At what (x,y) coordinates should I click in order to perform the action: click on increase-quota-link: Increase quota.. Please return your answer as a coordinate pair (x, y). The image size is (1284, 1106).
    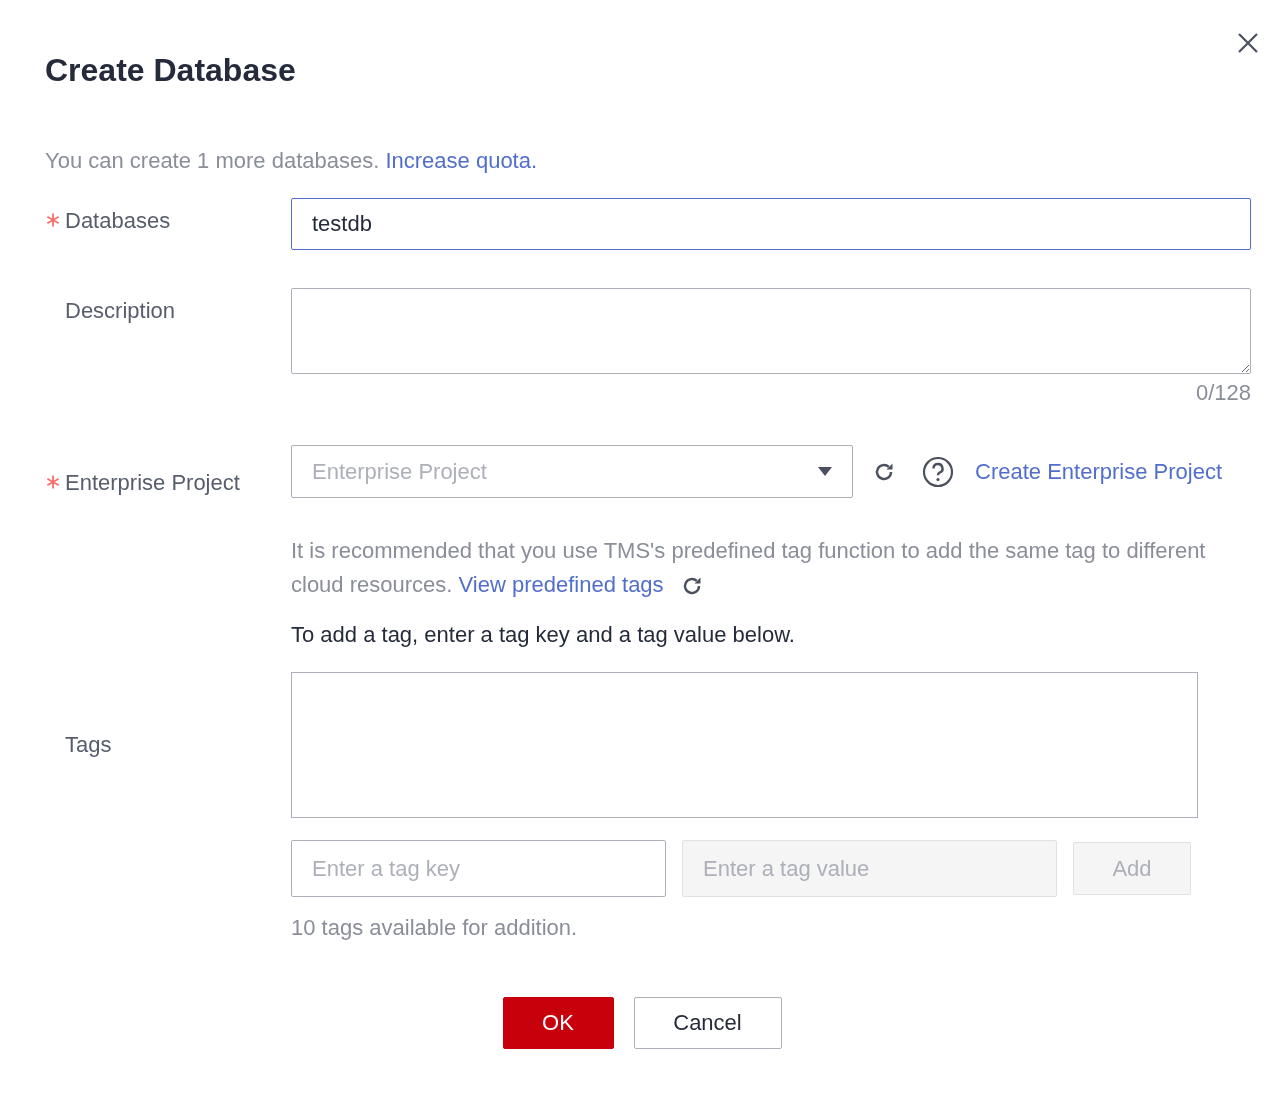
    Looking at the image, I should click on (461, 160).